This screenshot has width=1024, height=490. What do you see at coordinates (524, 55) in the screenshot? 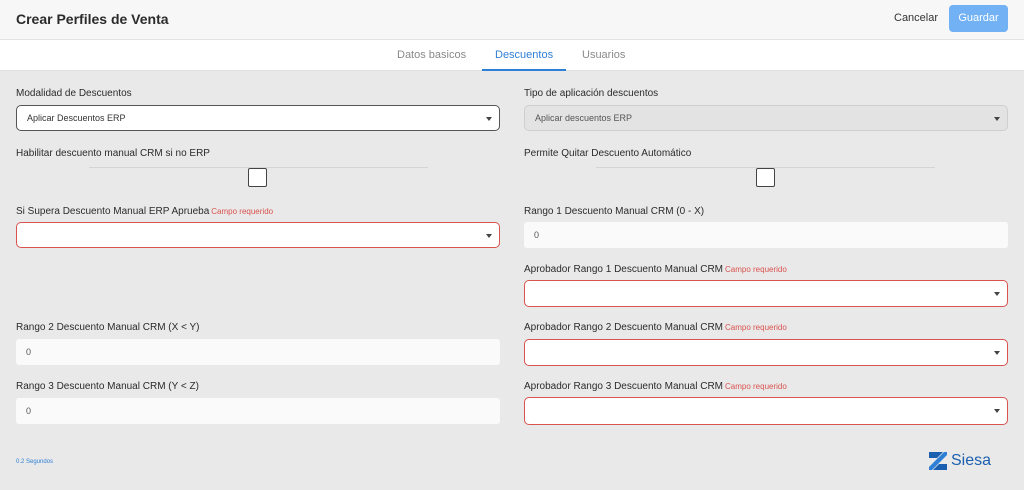
I see `tab-descuentos: Descuentos` at bounding box center [524, 55].